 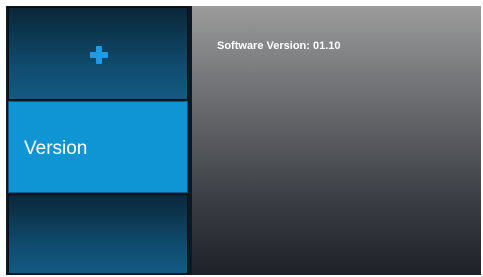 What do you see at coordinates (56, 148) in the screenshot?
I see `sidebar-item-label: Version` at bounding box center [56, 148].